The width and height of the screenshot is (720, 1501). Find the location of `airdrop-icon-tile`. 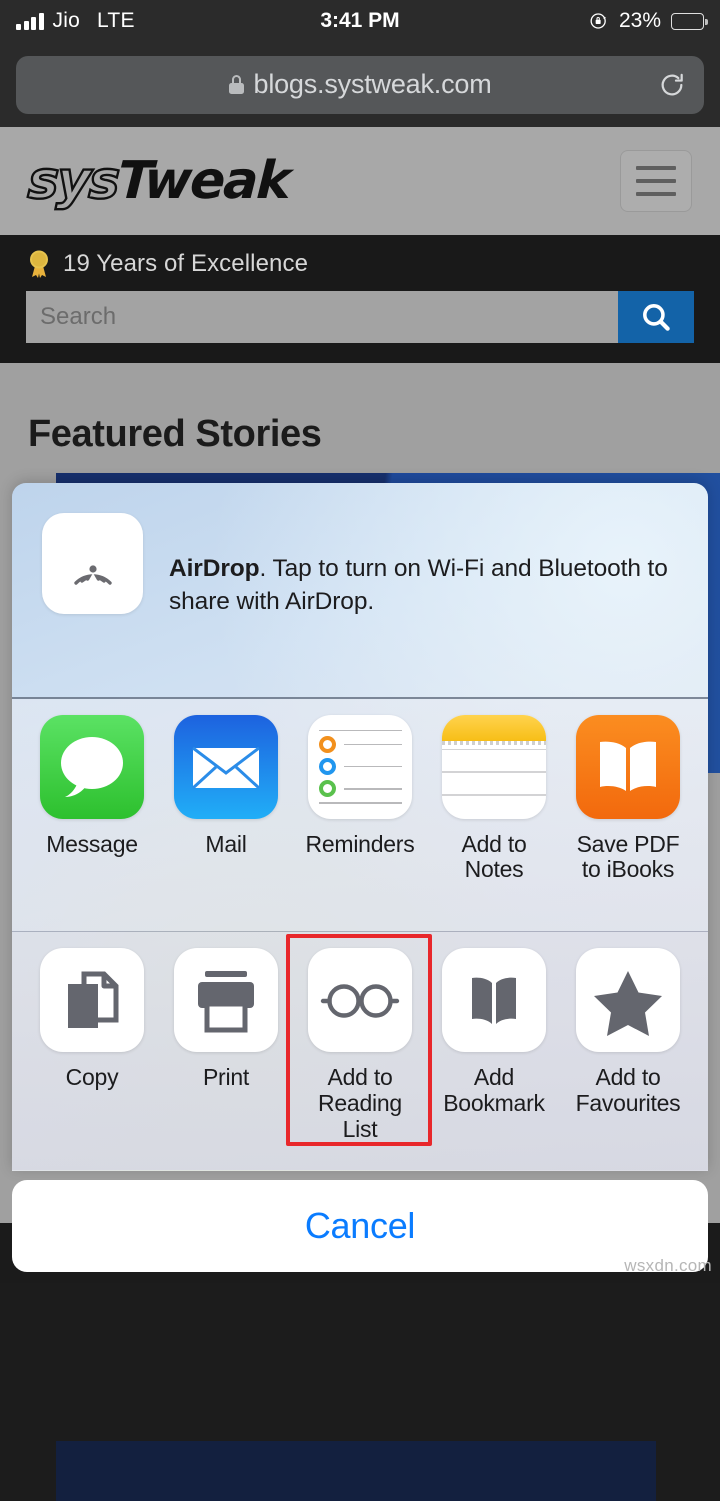

airdrop-icon-tile is located at coordinates (92, 563).